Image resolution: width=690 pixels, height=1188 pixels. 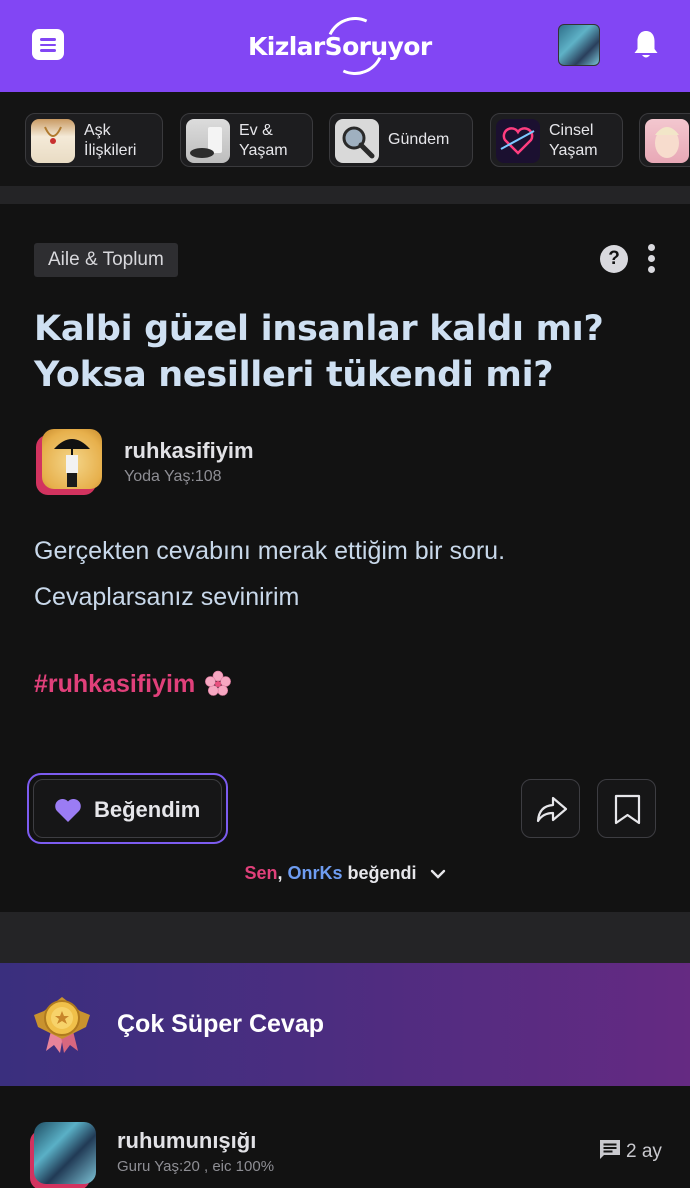 What do you see at coordinates (147, 809) in the screenshot?
I see `like-label: Beğendim` at bounding box center [147, 809].